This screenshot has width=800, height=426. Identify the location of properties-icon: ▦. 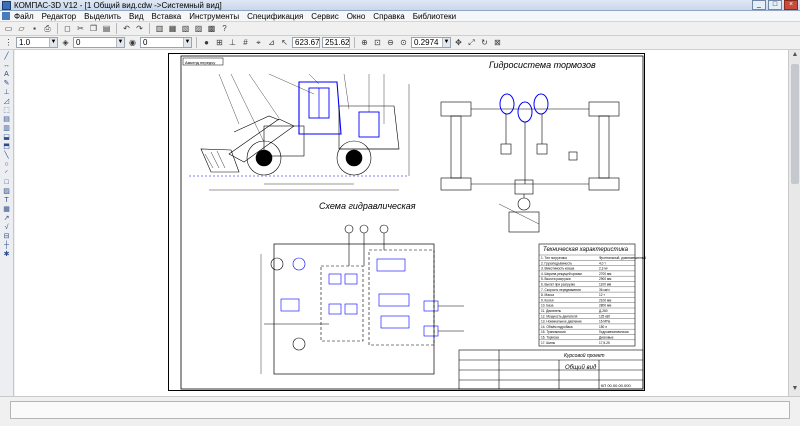
(172, 28).